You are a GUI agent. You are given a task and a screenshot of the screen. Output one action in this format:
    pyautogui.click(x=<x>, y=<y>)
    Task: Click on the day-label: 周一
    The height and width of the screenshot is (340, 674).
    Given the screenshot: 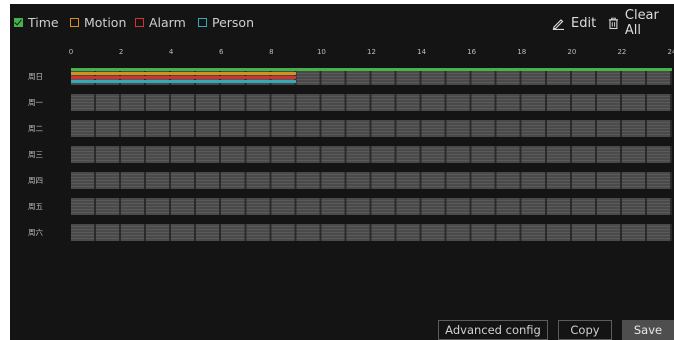 What is the action you would take?
    pyautogui.click(x=35, y=102)
    